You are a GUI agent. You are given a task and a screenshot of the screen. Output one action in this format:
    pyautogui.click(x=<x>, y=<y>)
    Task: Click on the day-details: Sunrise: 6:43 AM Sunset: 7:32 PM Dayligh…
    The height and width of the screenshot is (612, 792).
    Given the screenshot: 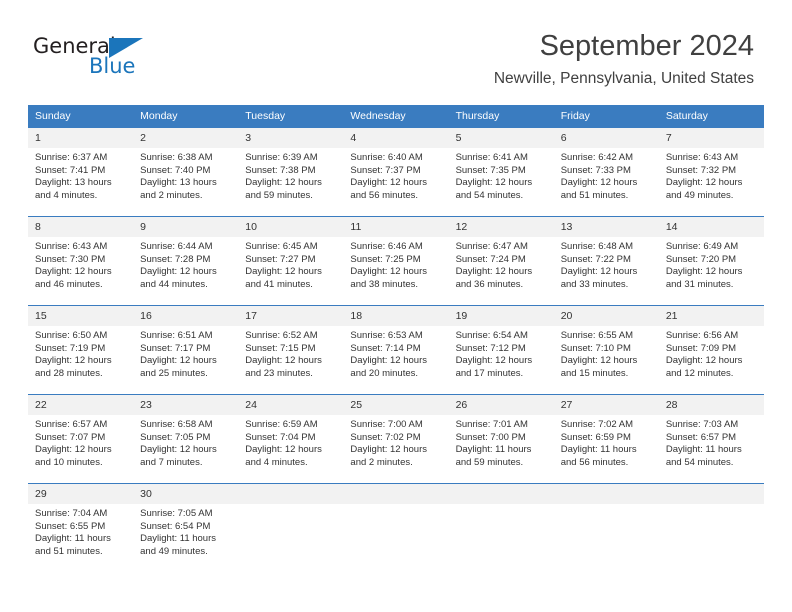 What is the action you would take?
    pyautogui.click(x=711, y=182)
    